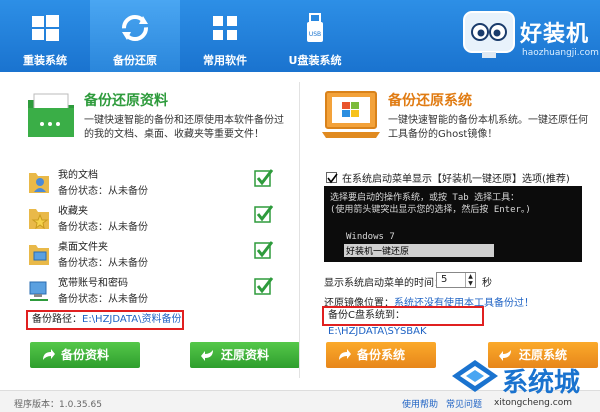  I want to click on boot-menu-label: 在系统启动菜单显示【好装机一键还原】选项(推荐), so click(456, 179).